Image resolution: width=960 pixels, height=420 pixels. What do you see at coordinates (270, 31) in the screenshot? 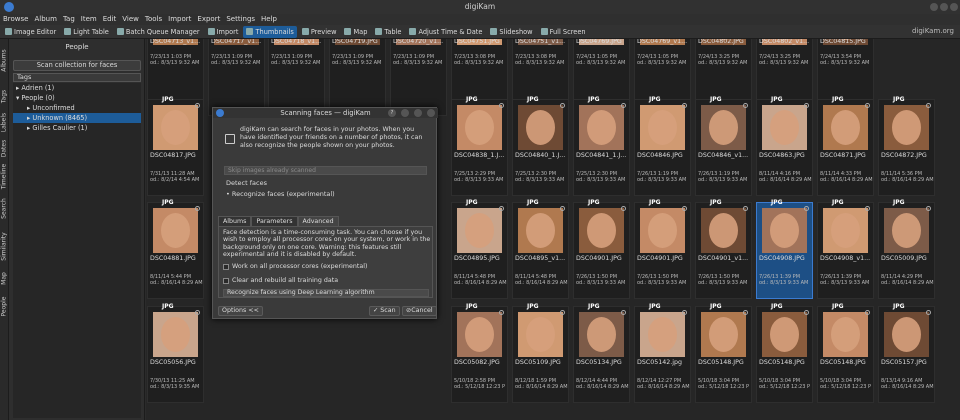
I see `thumbnails-button: Thumbnails` at bounding box center [270, 31].